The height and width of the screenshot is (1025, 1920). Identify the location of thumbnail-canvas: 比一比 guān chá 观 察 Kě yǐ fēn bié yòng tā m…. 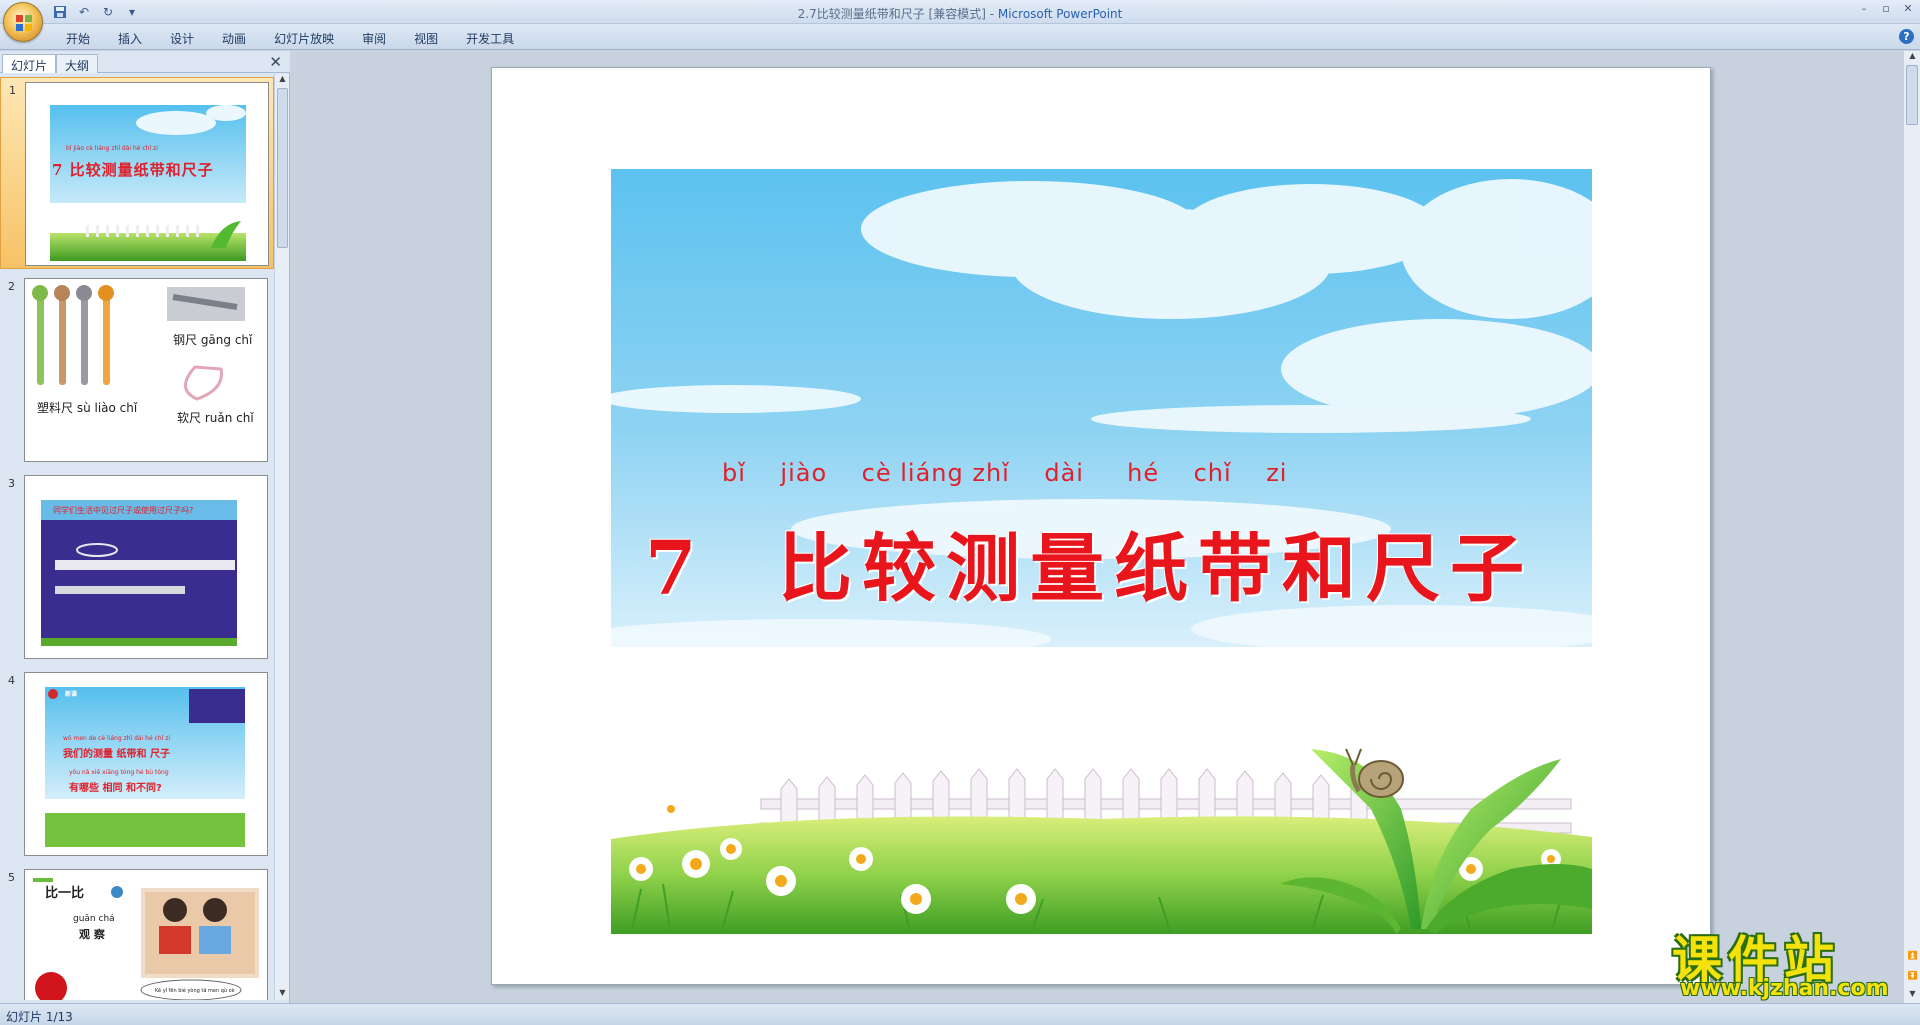
(146, 934).